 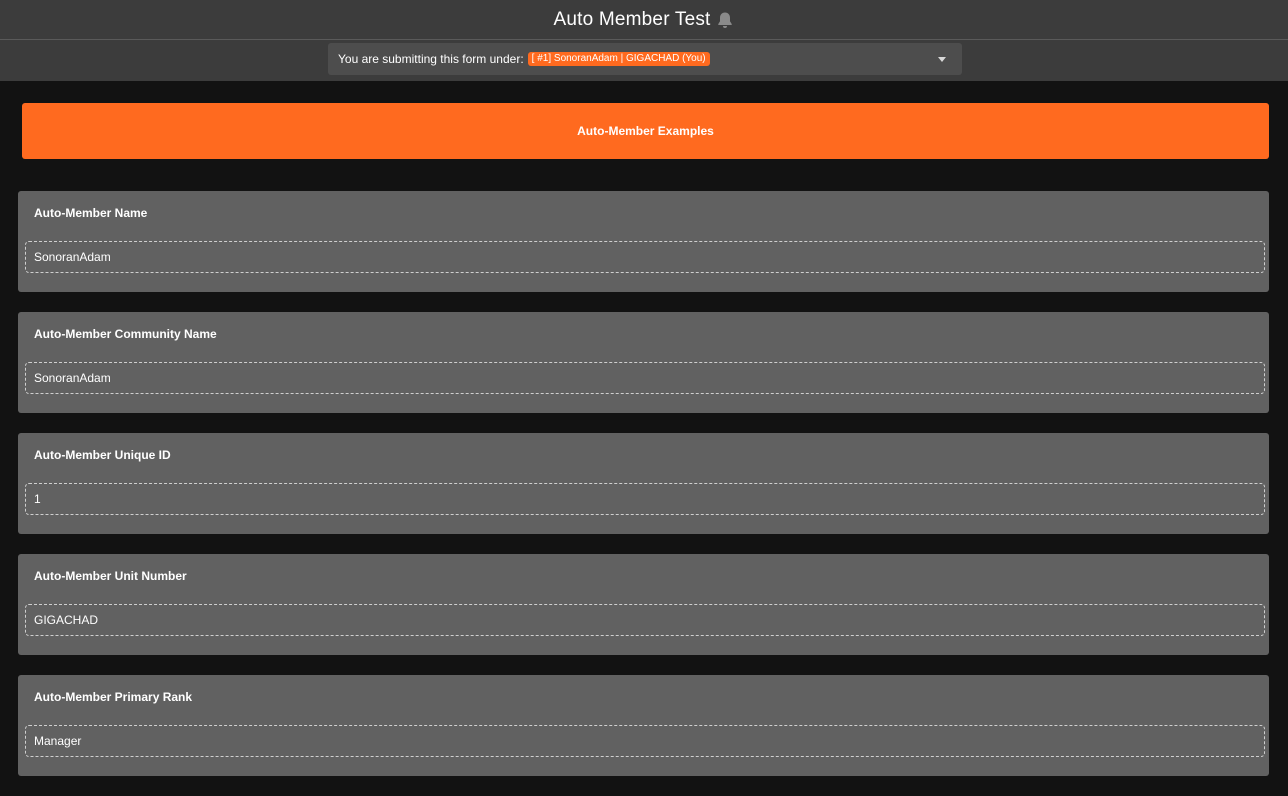 I want to click on page-title: Auto Member Test, so click(x=632, y=19).